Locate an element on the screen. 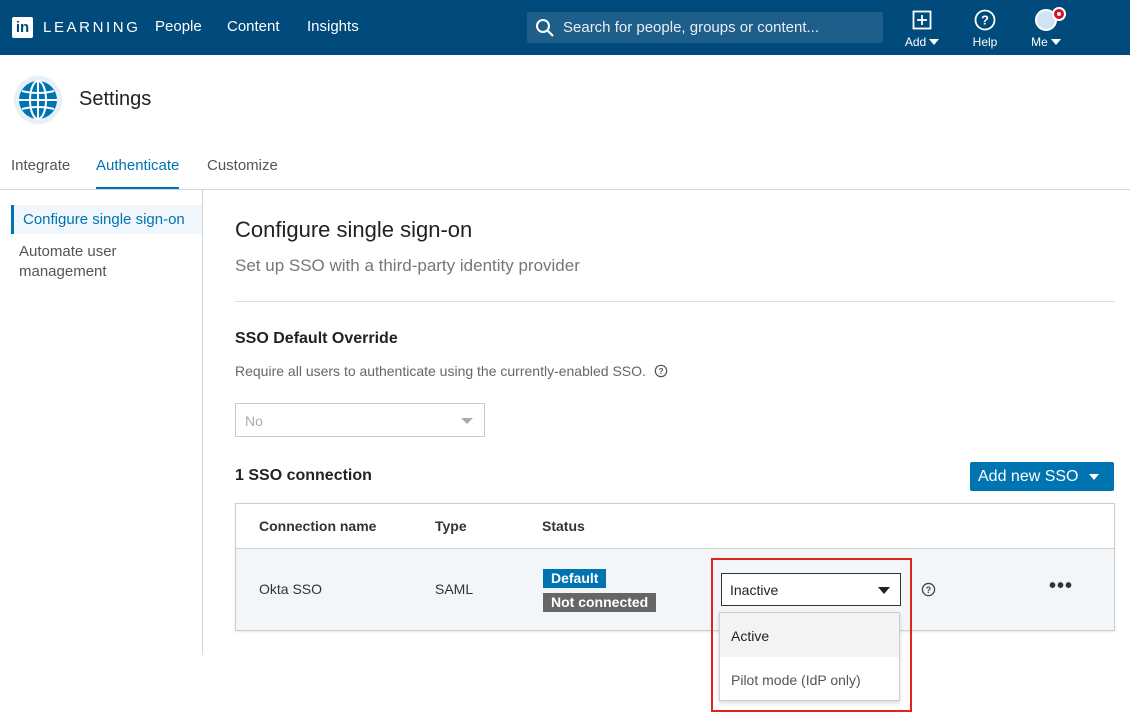  add-new-sso-button: Add new SSO is located at coordinates (1042, 476).